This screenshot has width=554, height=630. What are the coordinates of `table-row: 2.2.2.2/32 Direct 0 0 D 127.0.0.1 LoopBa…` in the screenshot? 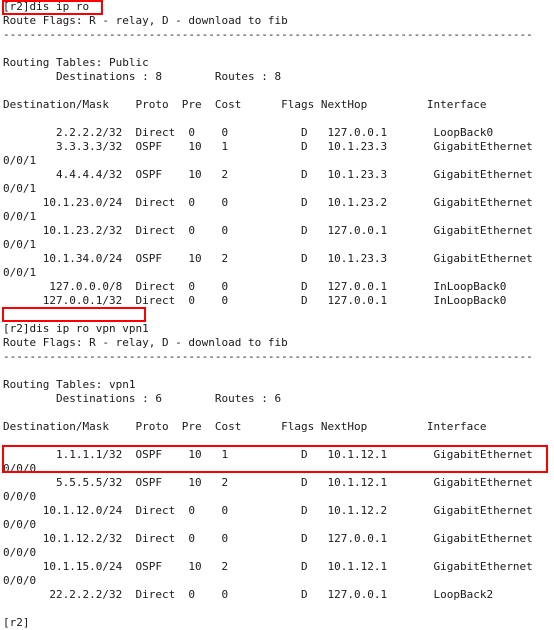 It's located at (248, 132).